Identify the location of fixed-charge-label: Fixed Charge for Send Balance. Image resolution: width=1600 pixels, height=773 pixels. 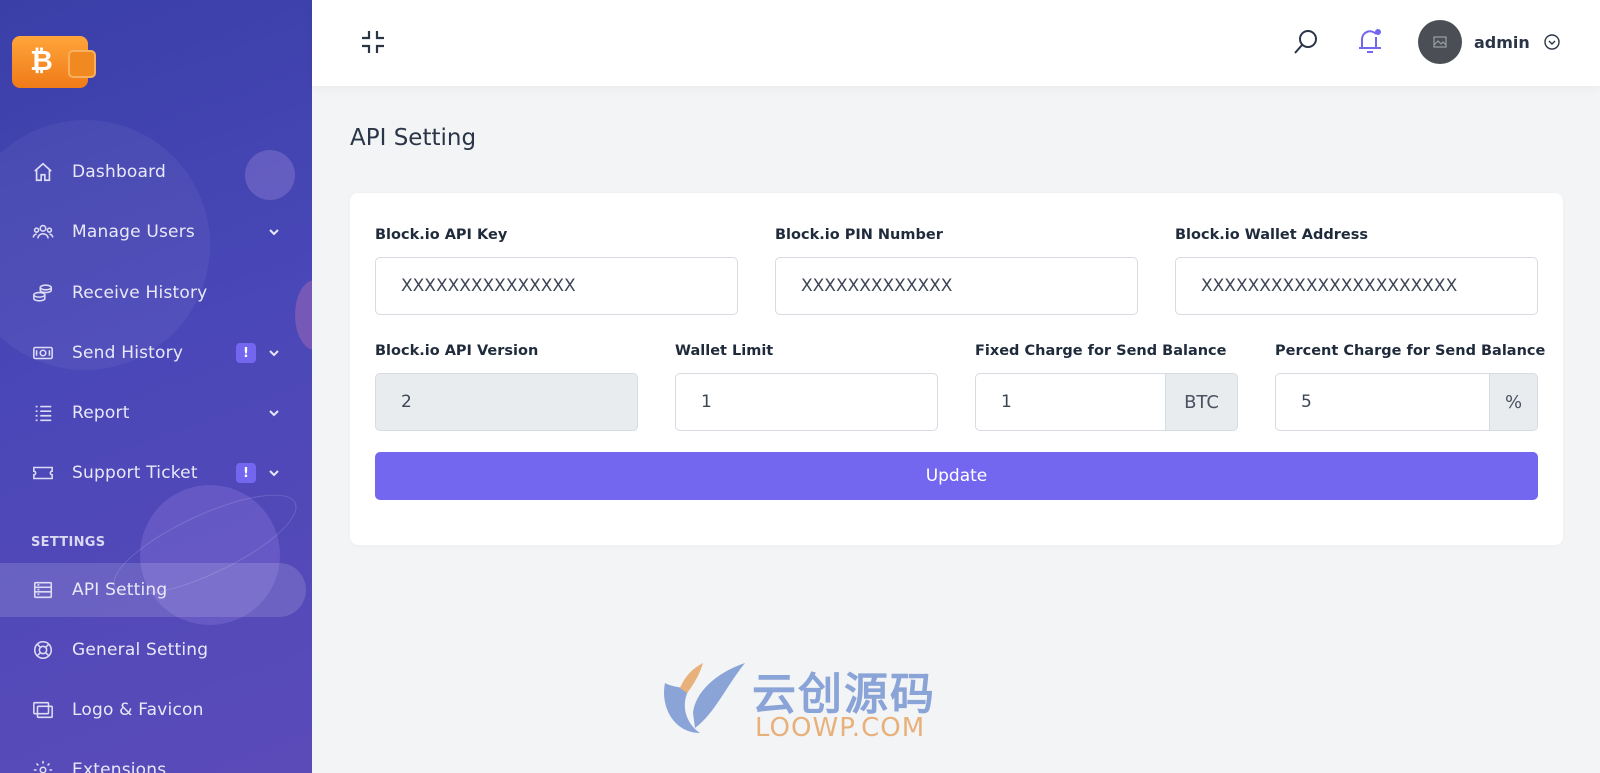
(1101, 351).